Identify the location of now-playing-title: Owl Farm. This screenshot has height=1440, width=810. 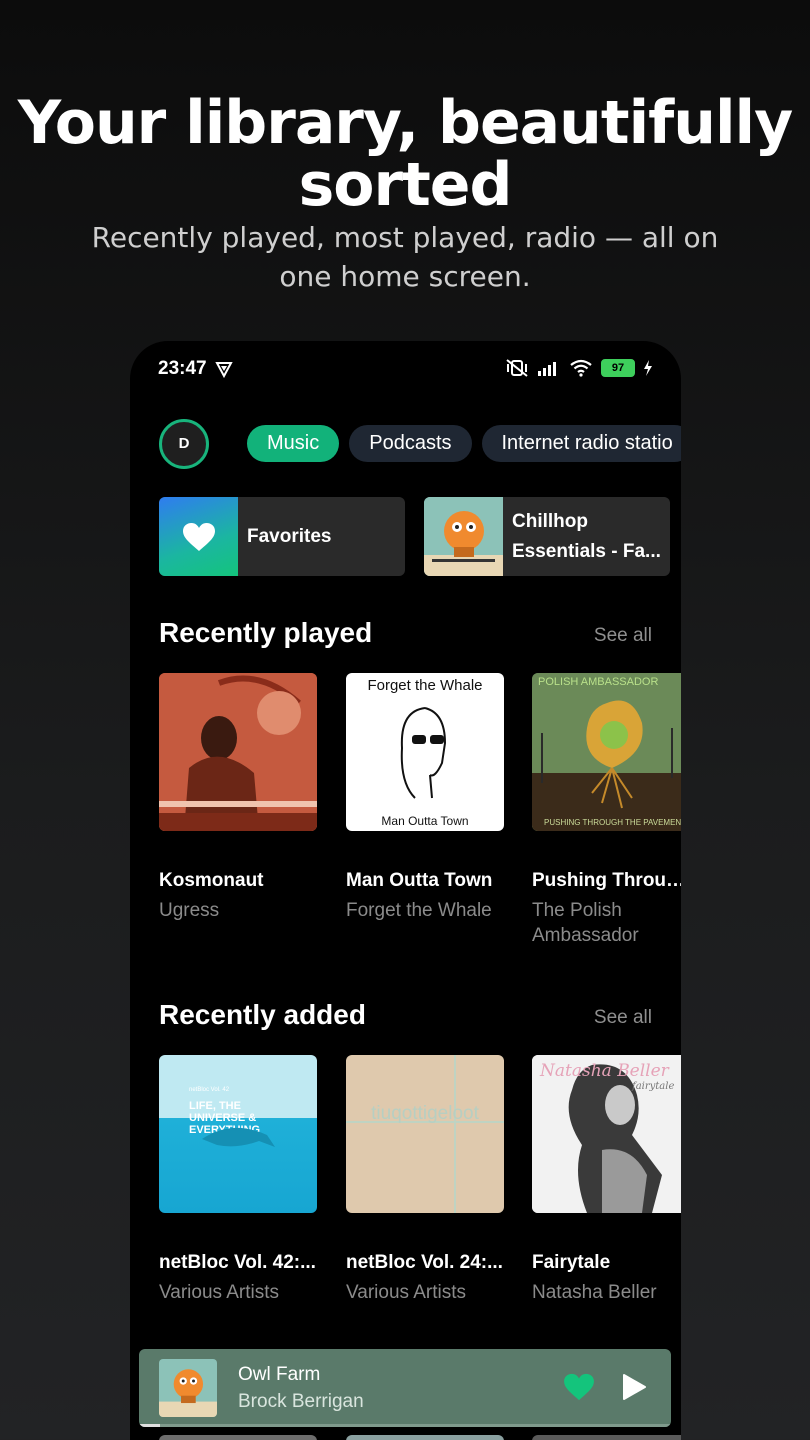
(279, 1374).